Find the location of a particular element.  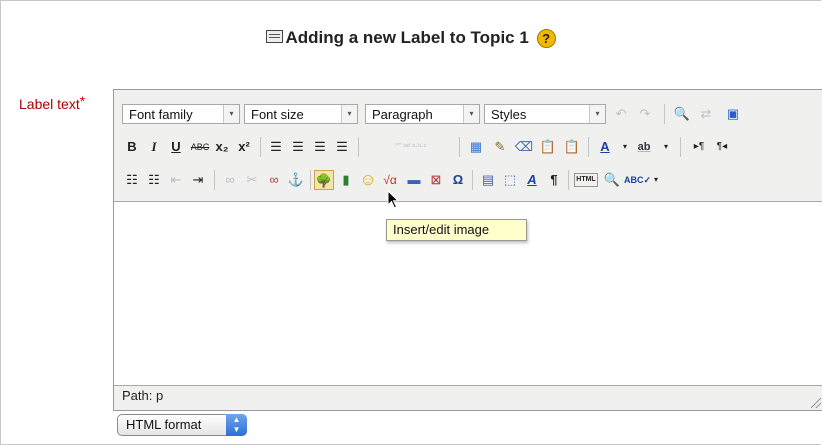

subscript-button: x₂ is located at coordinates (222, 147).